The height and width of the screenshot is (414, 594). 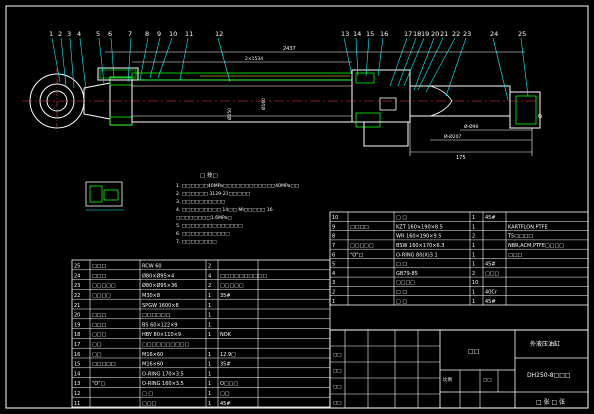 I want to click on bom-cell-name: SPGW 1600×8, so click(x=160, y=306).